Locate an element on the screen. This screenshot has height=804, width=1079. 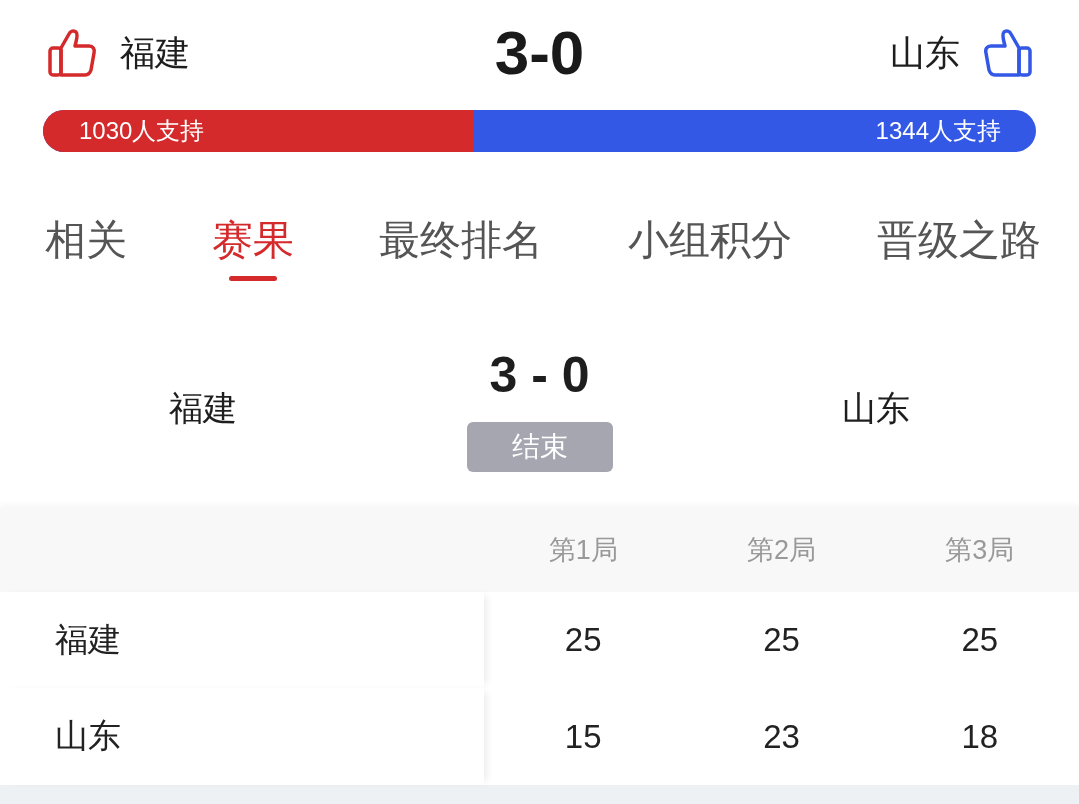
score-cell-text: 23 is located at coordinates (781, 736).